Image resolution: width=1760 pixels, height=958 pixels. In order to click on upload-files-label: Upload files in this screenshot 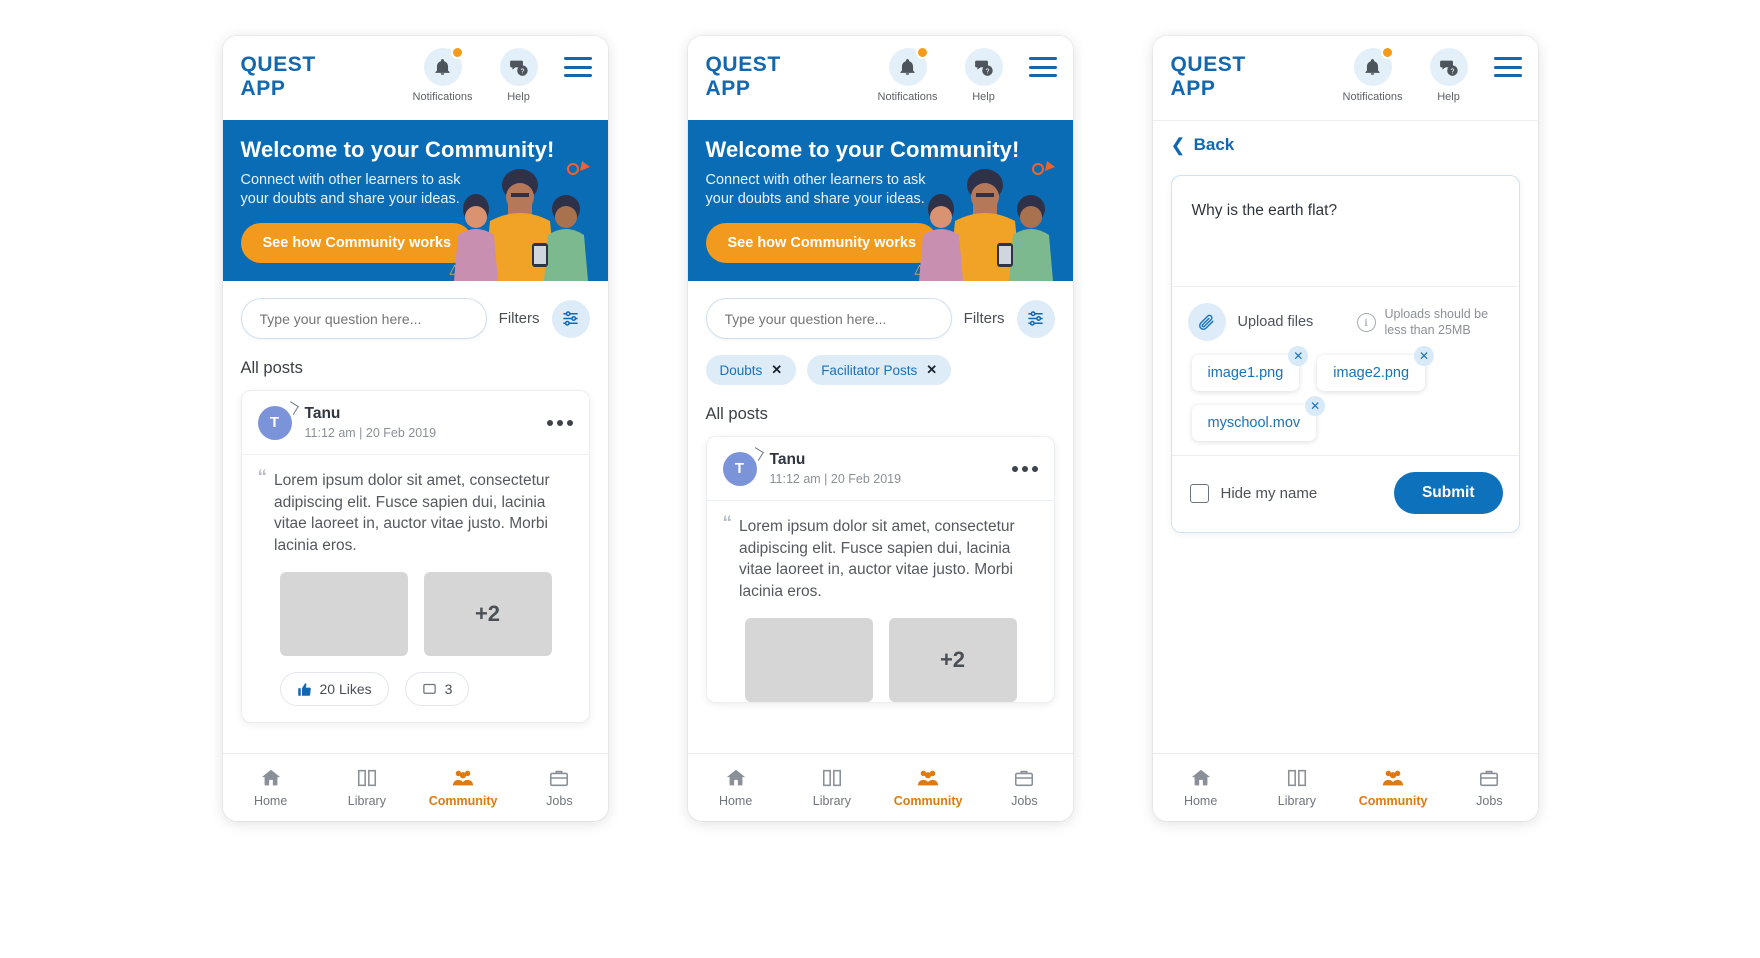, I will do `click(1275, 322)`.